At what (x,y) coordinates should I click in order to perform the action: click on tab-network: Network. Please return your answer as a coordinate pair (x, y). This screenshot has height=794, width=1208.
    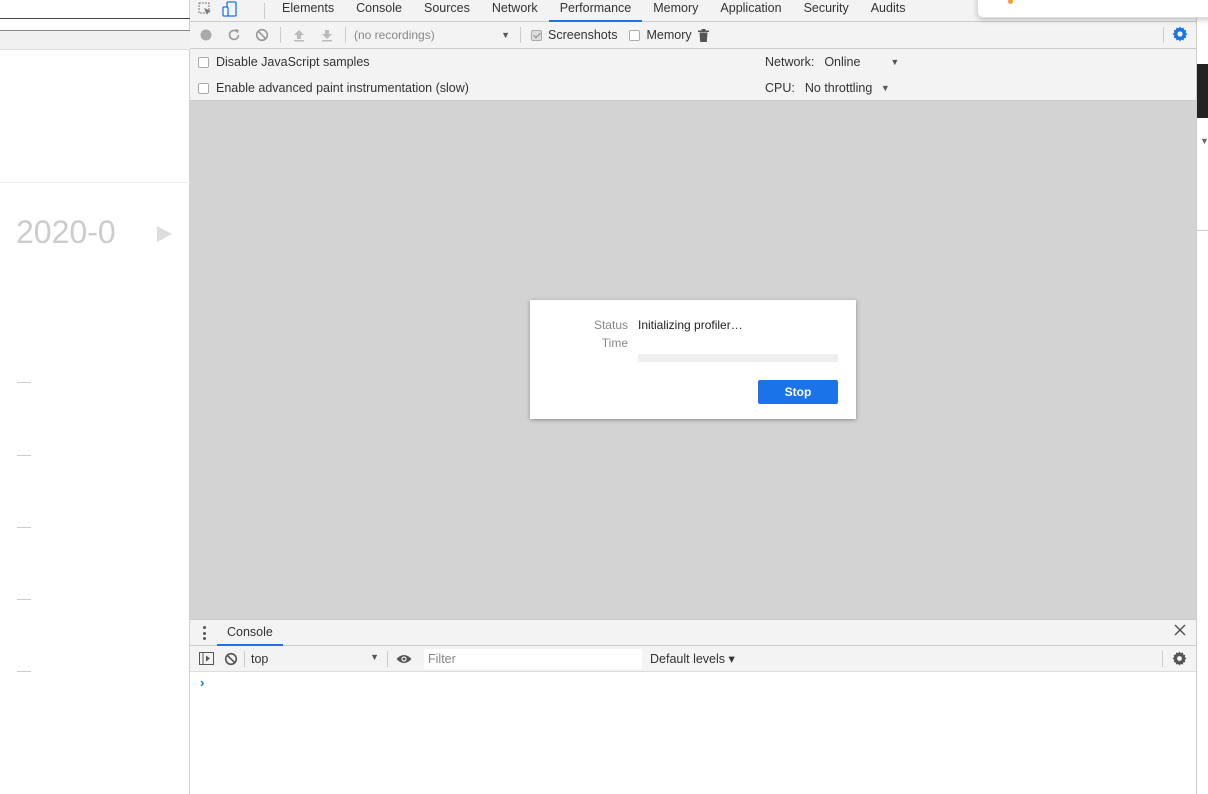
    Looking at the image, I should click on (515, 11).